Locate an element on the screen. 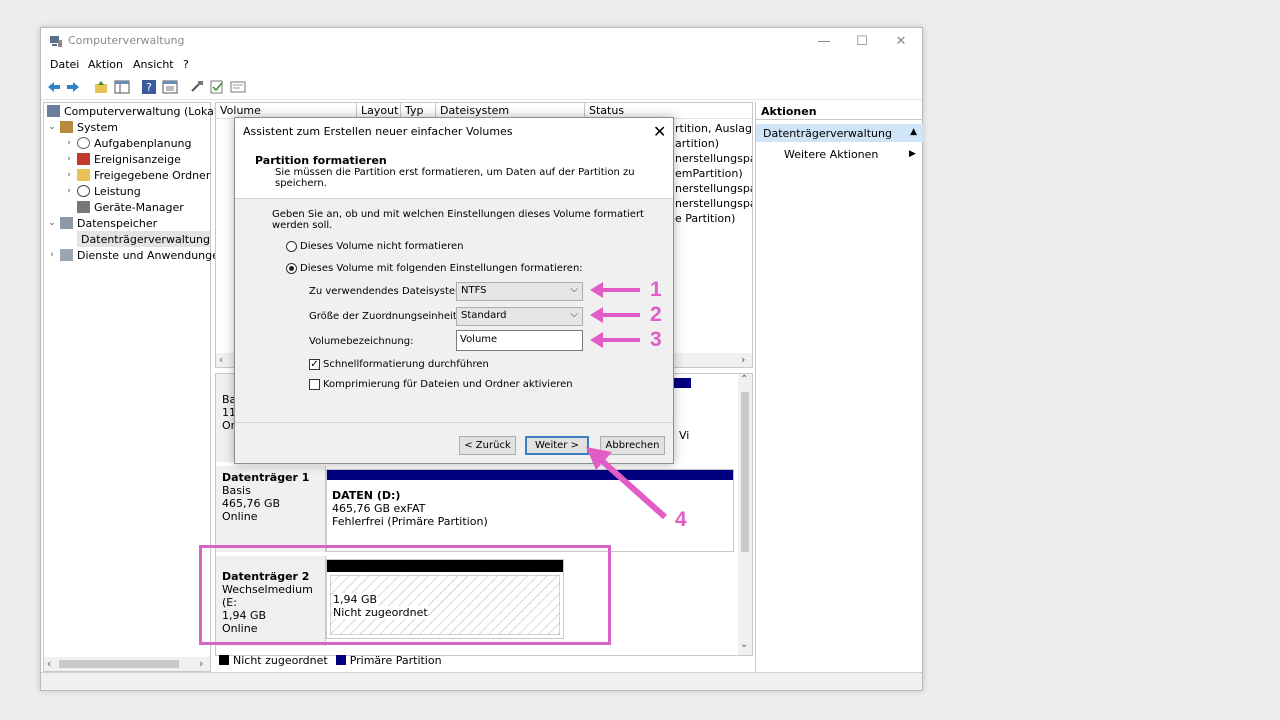 This screenshot has width=1280, height=720. annotation-arrows is located at coordinates (626, 401).